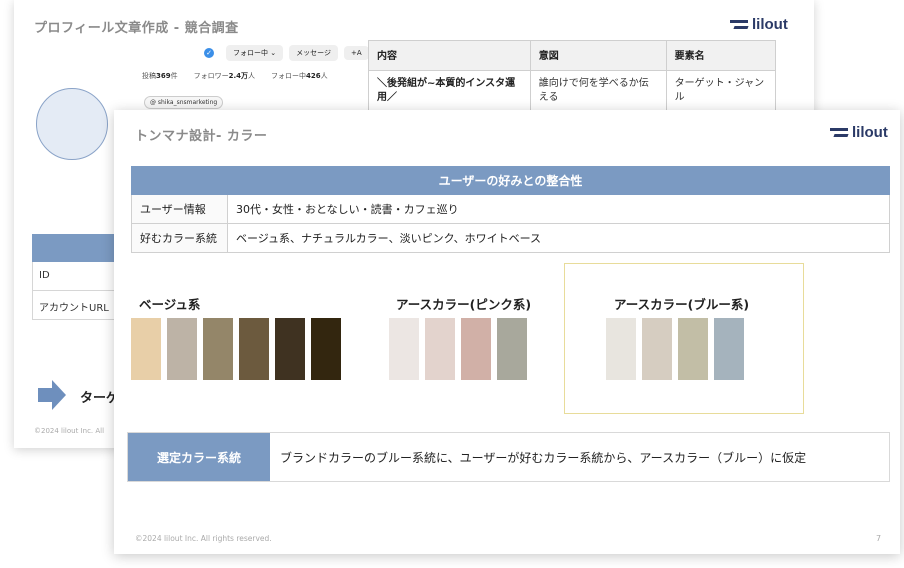 This screenshot has height=568, width=904. I want to click on followers-stat: フォロワー2.4万人, so click(224, 76).